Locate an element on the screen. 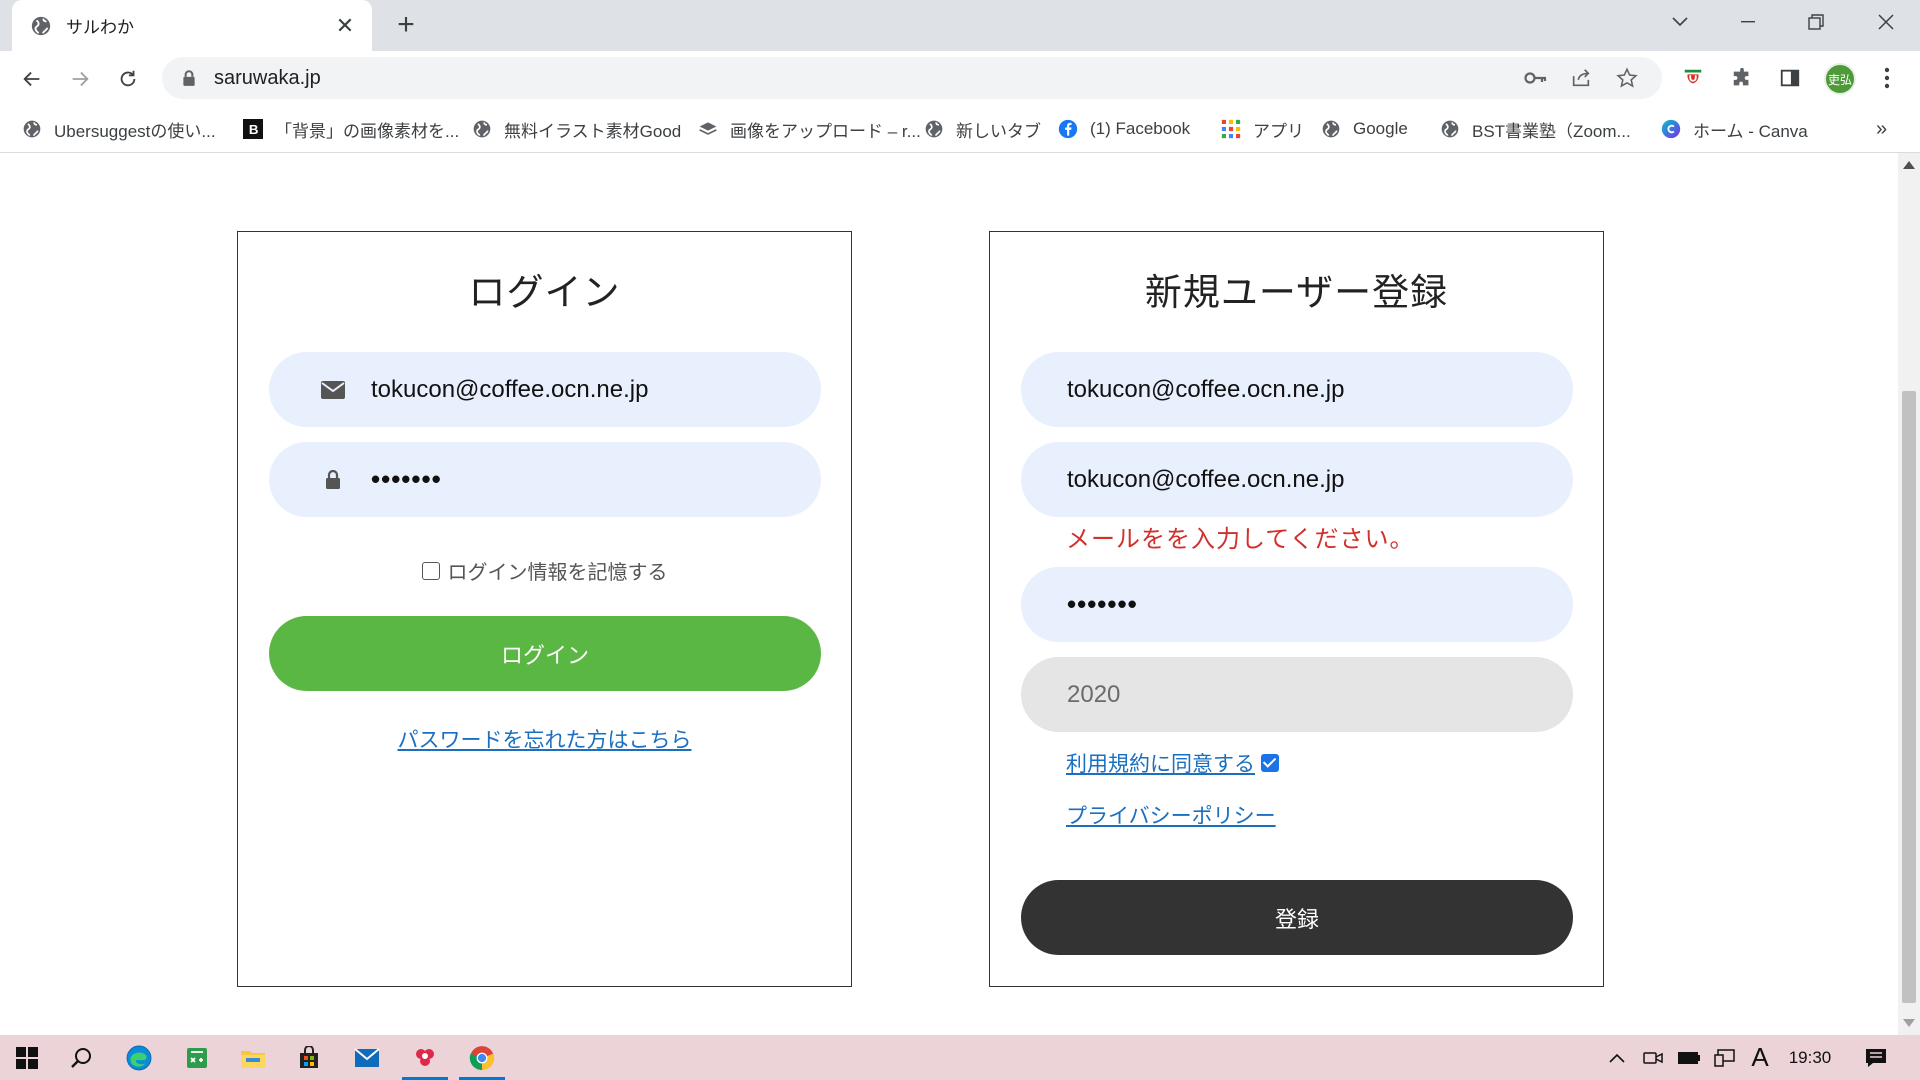  extensions-puzzle-icon is located at coordinates (1742, 78).